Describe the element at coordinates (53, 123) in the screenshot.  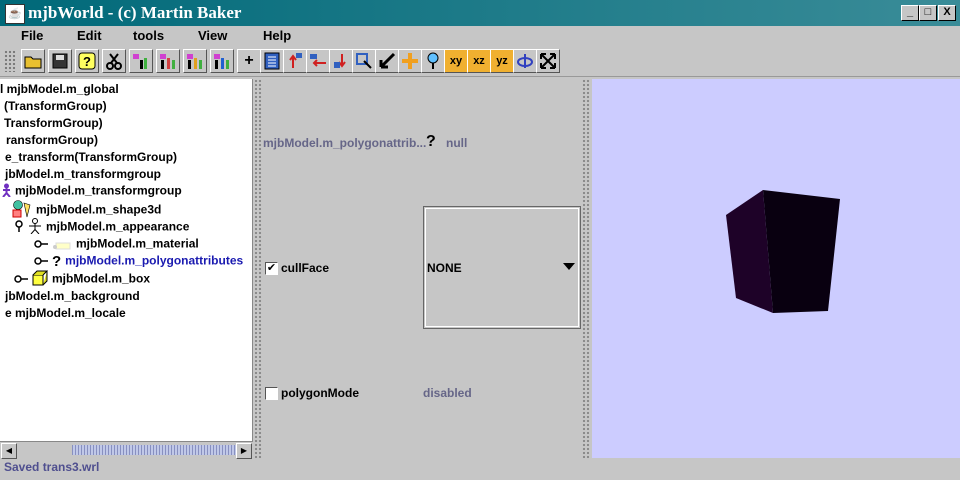
I see `tree-node-transformgroup-2: TransformGroup)` at that location.